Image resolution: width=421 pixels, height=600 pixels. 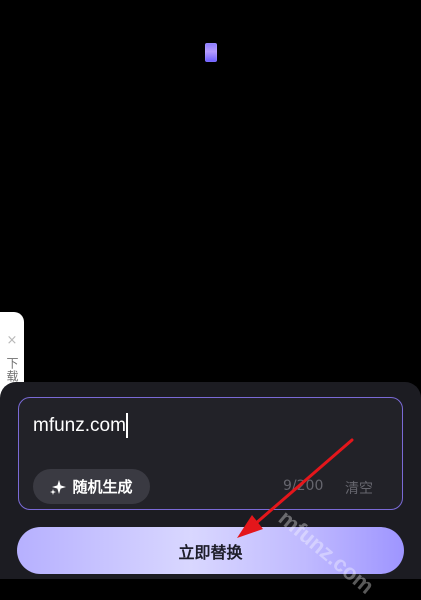 I want to click on replace-now-label: 立即替换, so click(x=210, y=552).